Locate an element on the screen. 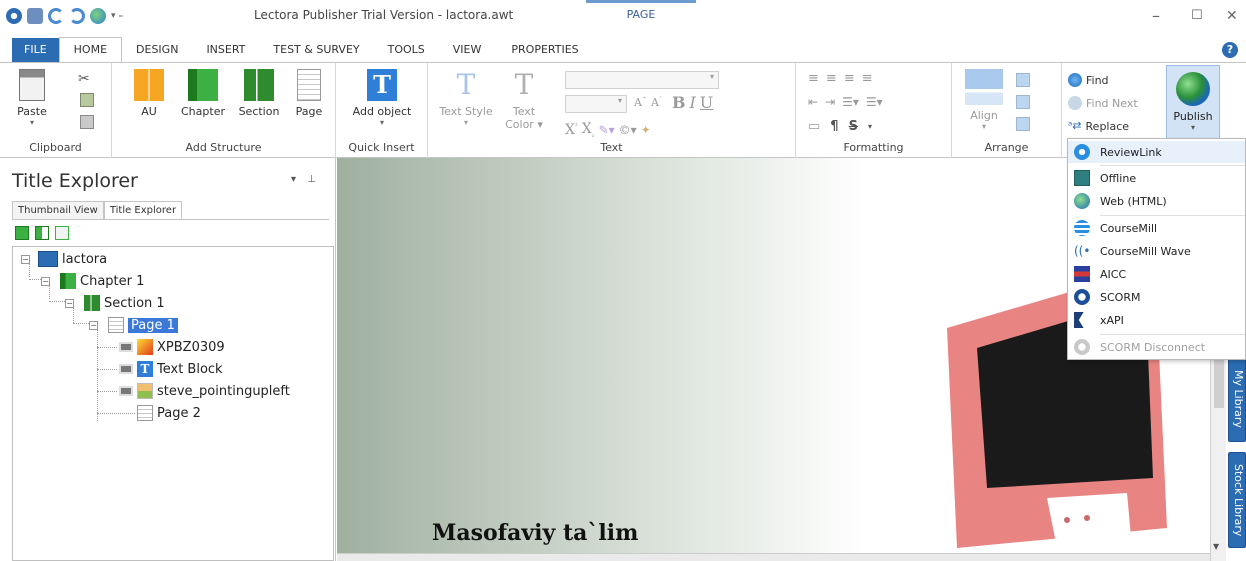 The height and width of the screenshot is (561, 1246). cut-icon: ✂ is located at coordinates (84, 79).